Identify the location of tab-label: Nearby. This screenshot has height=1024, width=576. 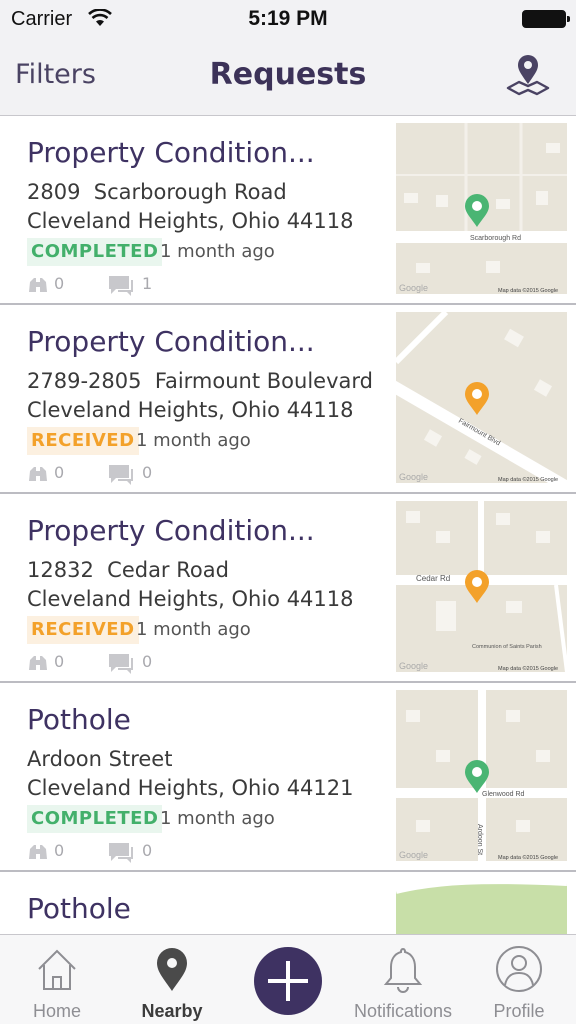
(172, 1011).